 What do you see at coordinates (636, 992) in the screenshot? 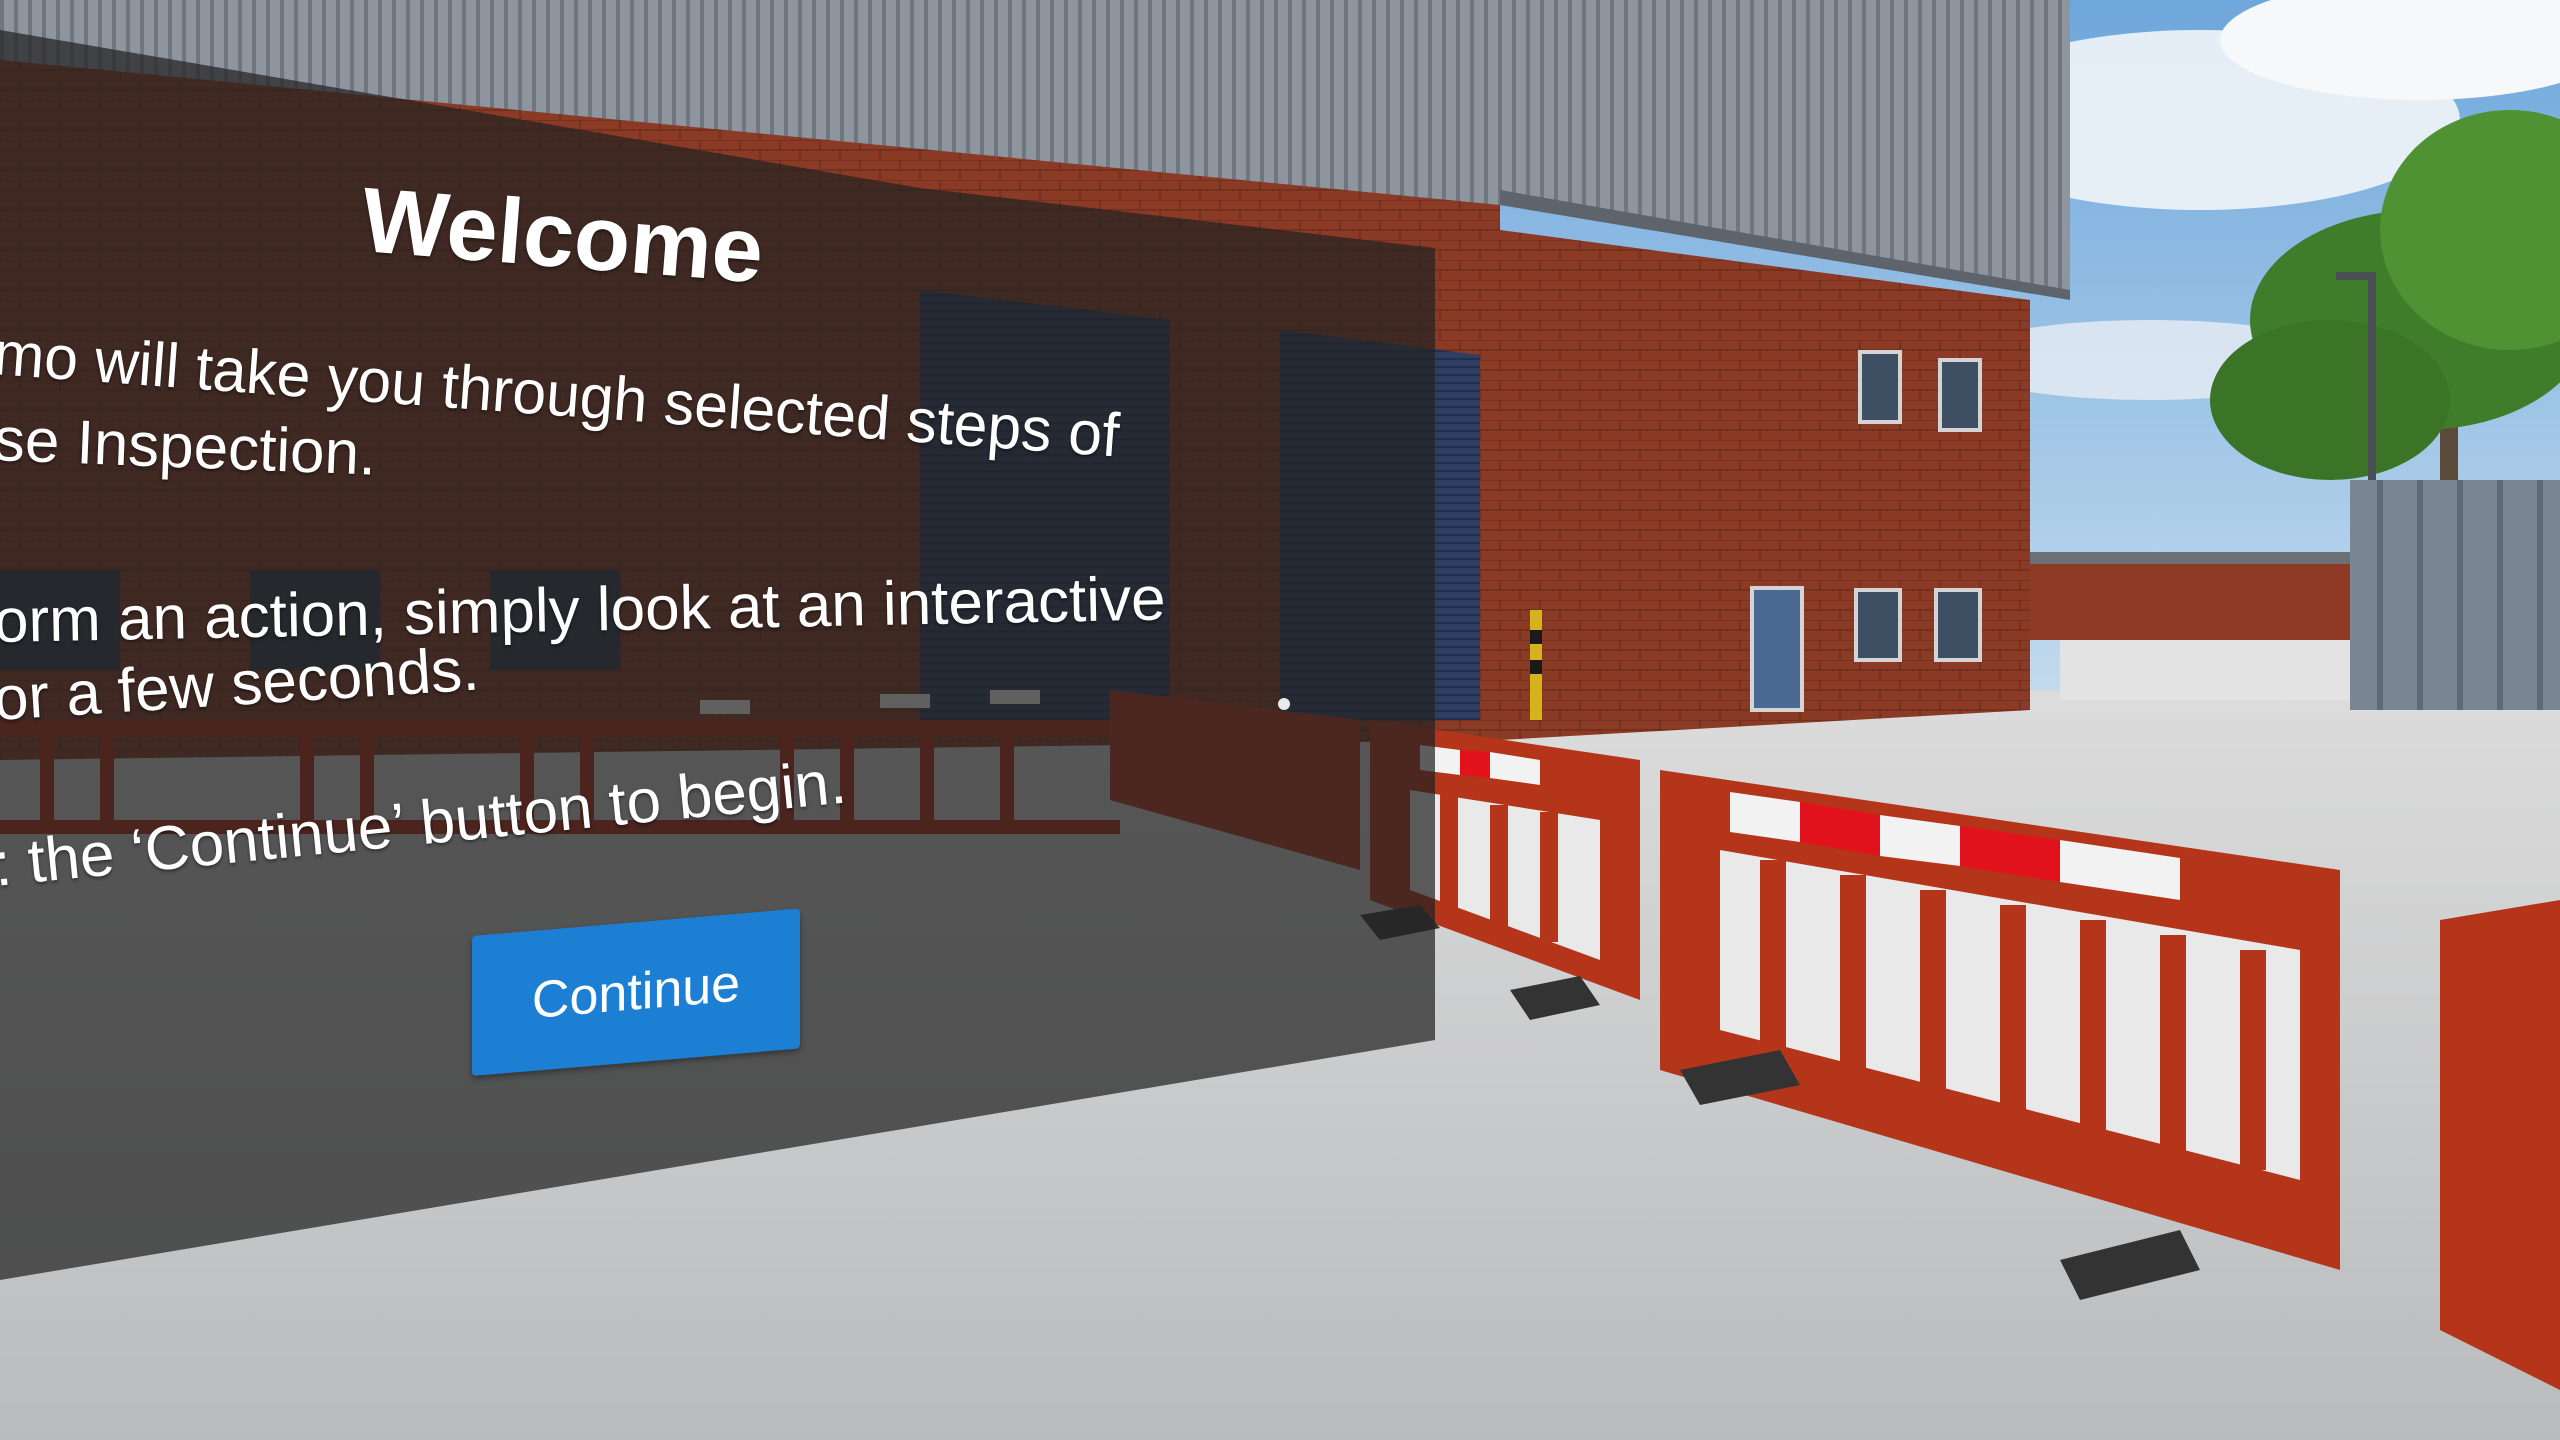
I see `continue-button: Continue` at bounding box center [636, 992].